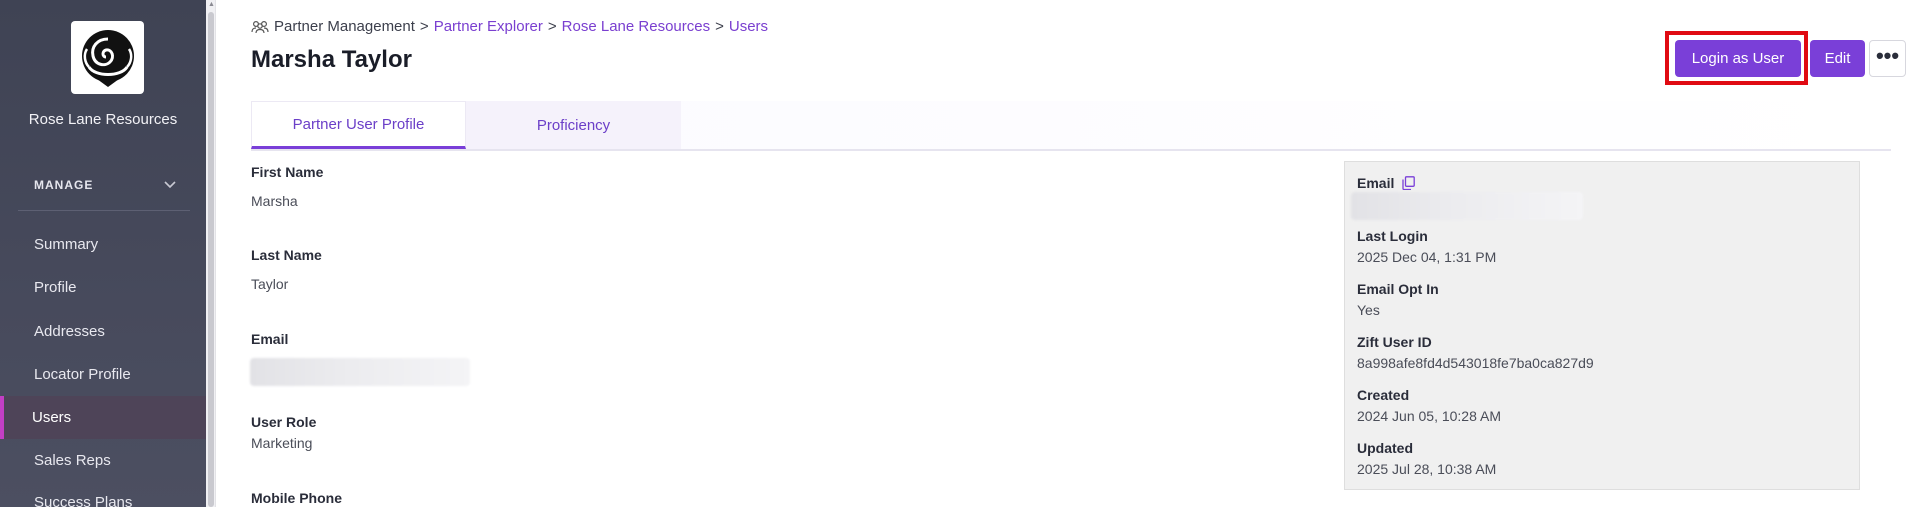 This screenshot has width=1922, height=507. What do you see at coordinates (69, 331) in the screenshot?
I see `sidebar-item-label: Addresses` at bounding box center [69, 331].